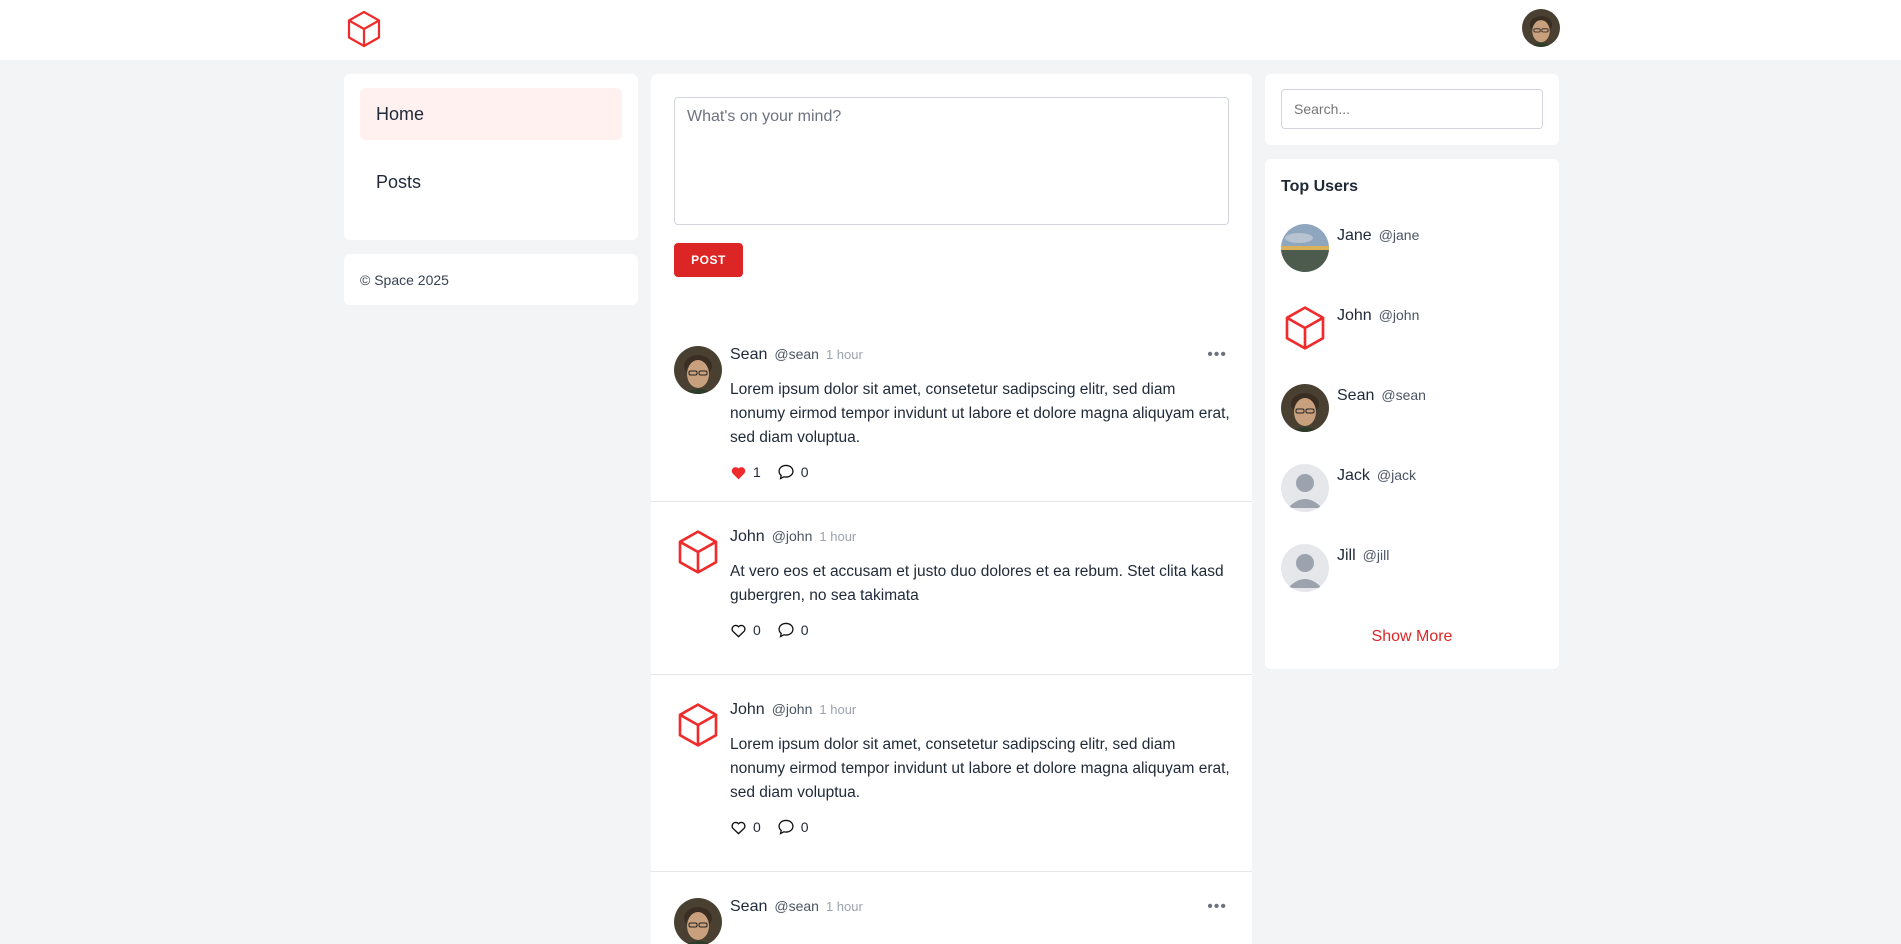 The image size is (1901, 944). I want to click on left-navigation: Home Posts, so click(491, 157).